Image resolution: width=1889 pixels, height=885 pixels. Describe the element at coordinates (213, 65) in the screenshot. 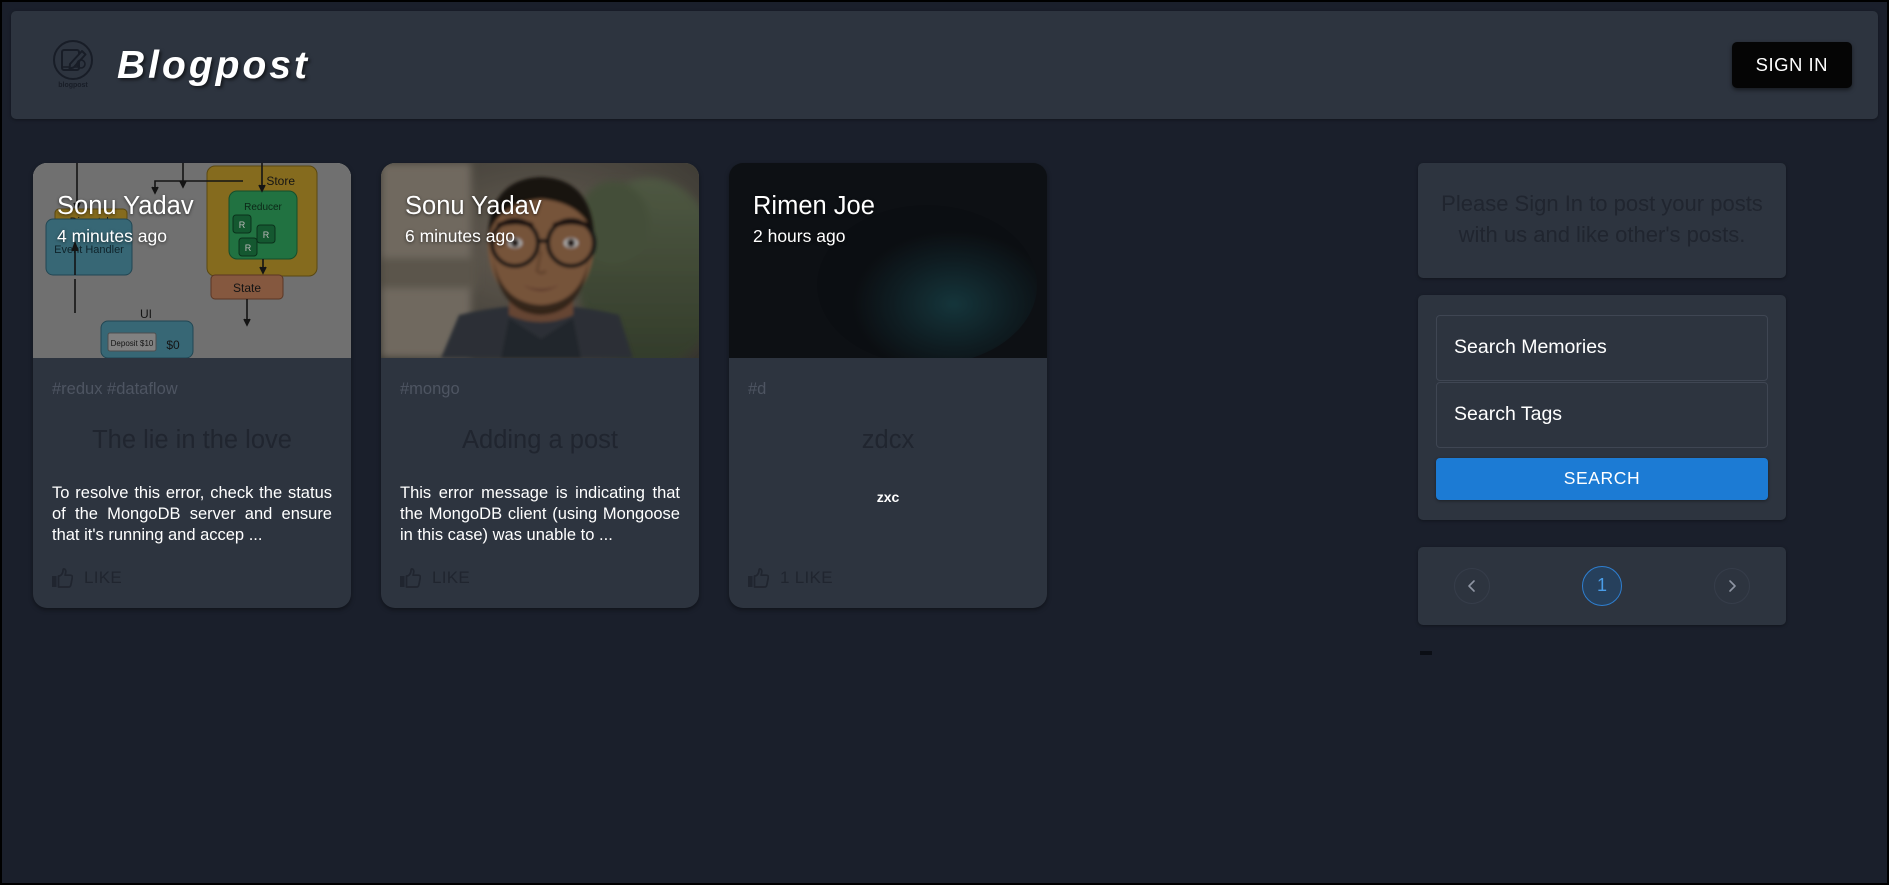

I see `page-title: Blogpost` at that location.